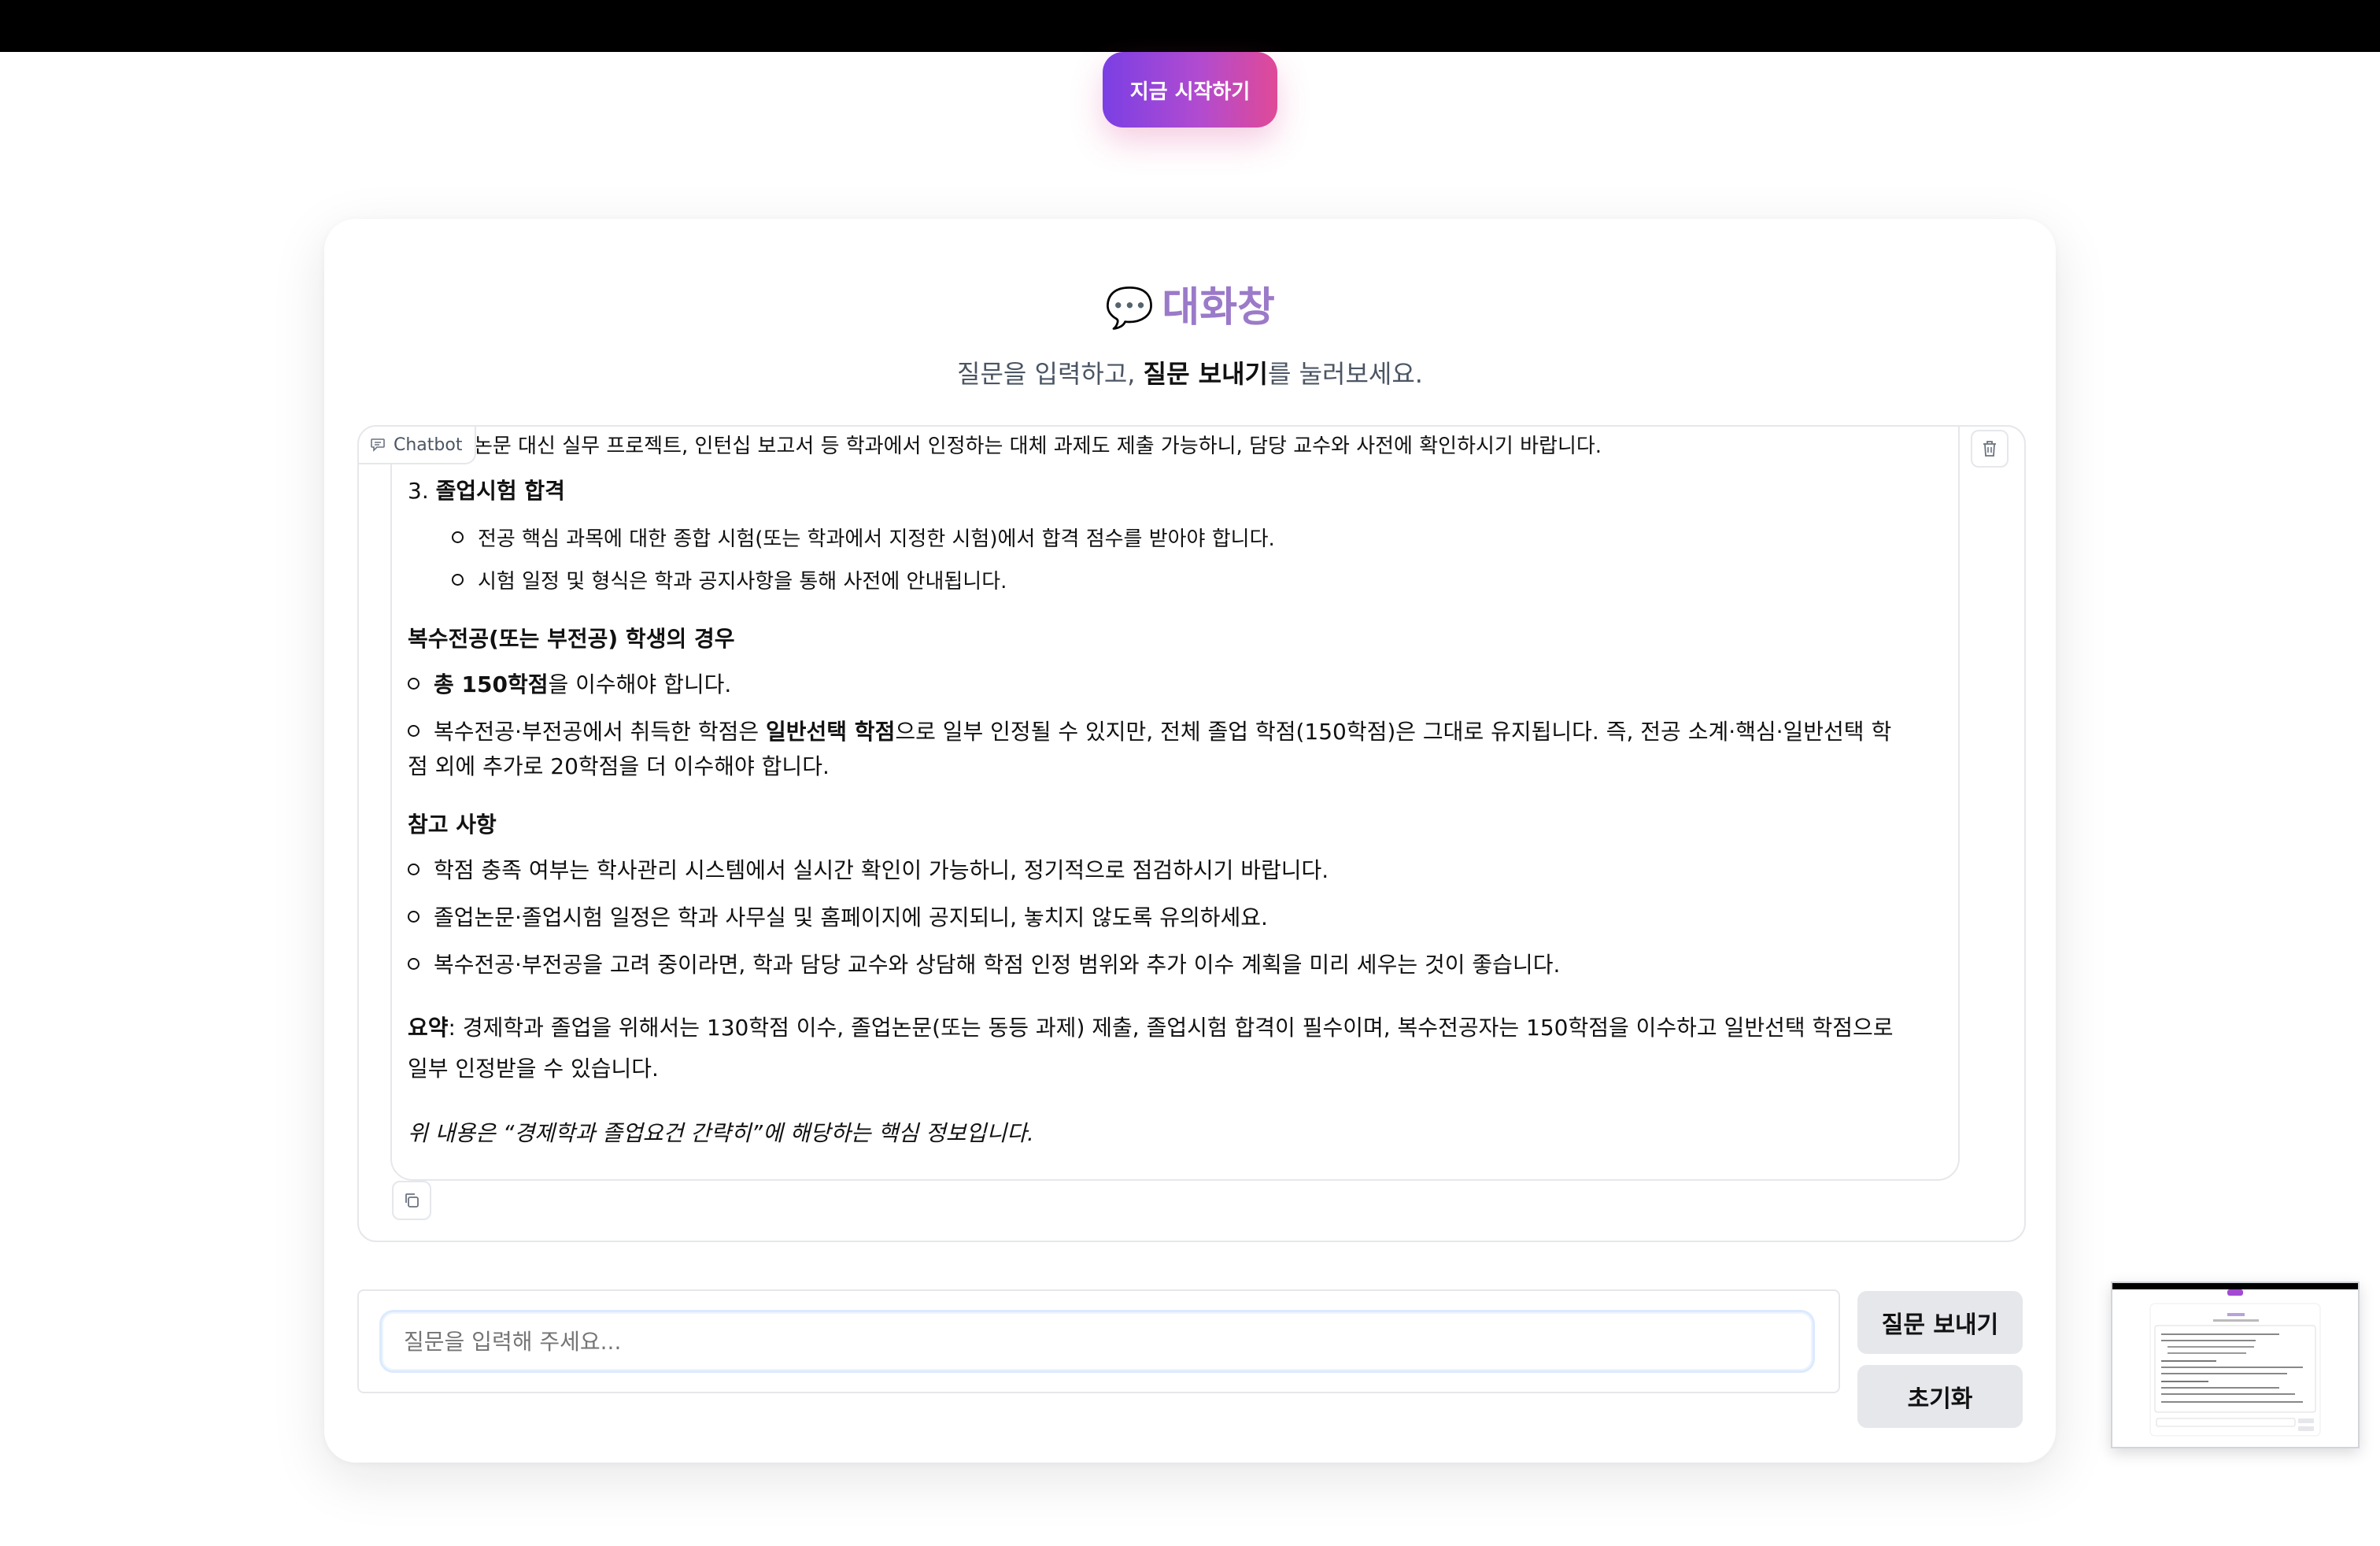 This screenshot has height=1546, width=2380. What do you see at coordinates (1130, 308) in the screenshot?
I see `speech-bubble-icon: 💬` at bounding box center [1130, 308].